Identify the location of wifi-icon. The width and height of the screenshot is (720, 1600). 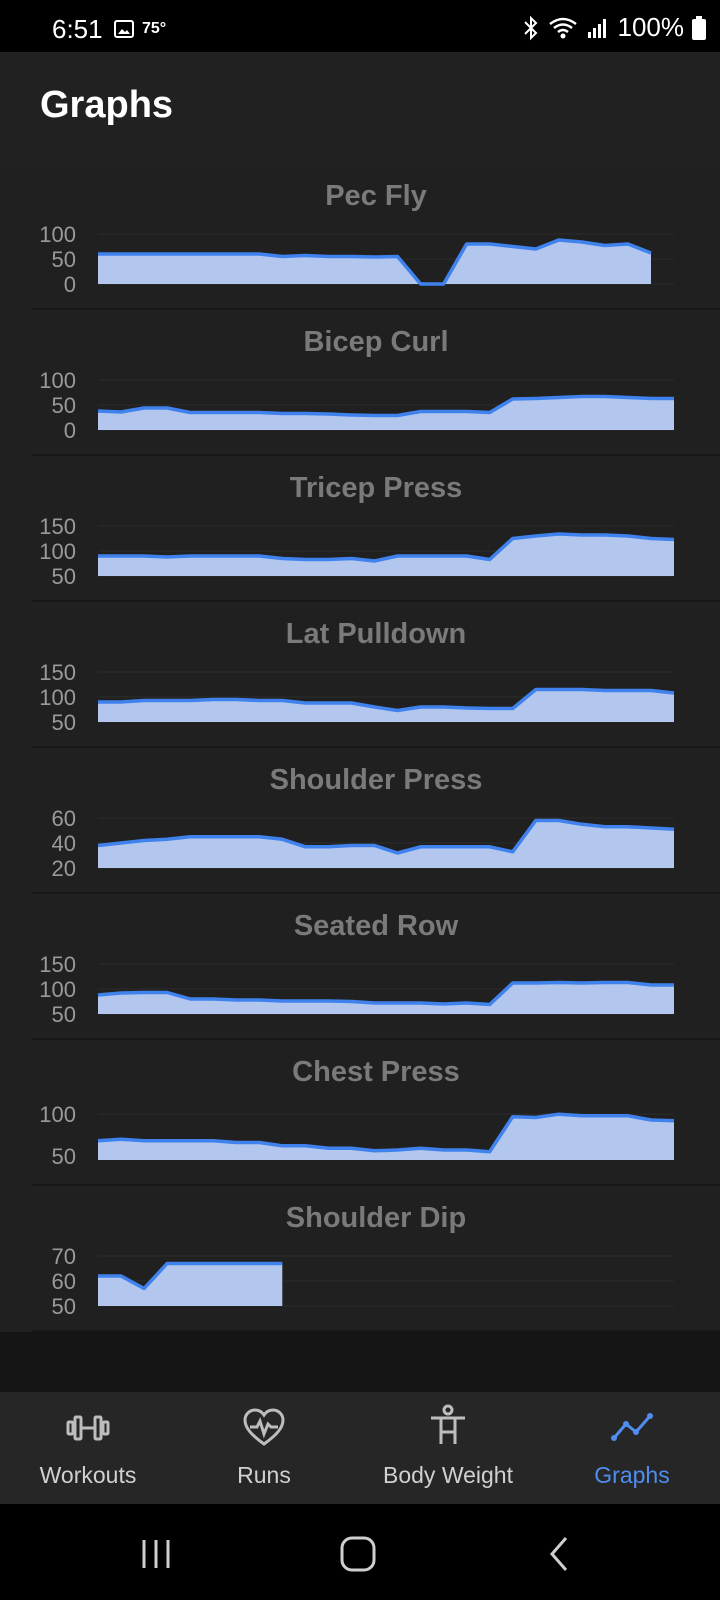
(562, 27).